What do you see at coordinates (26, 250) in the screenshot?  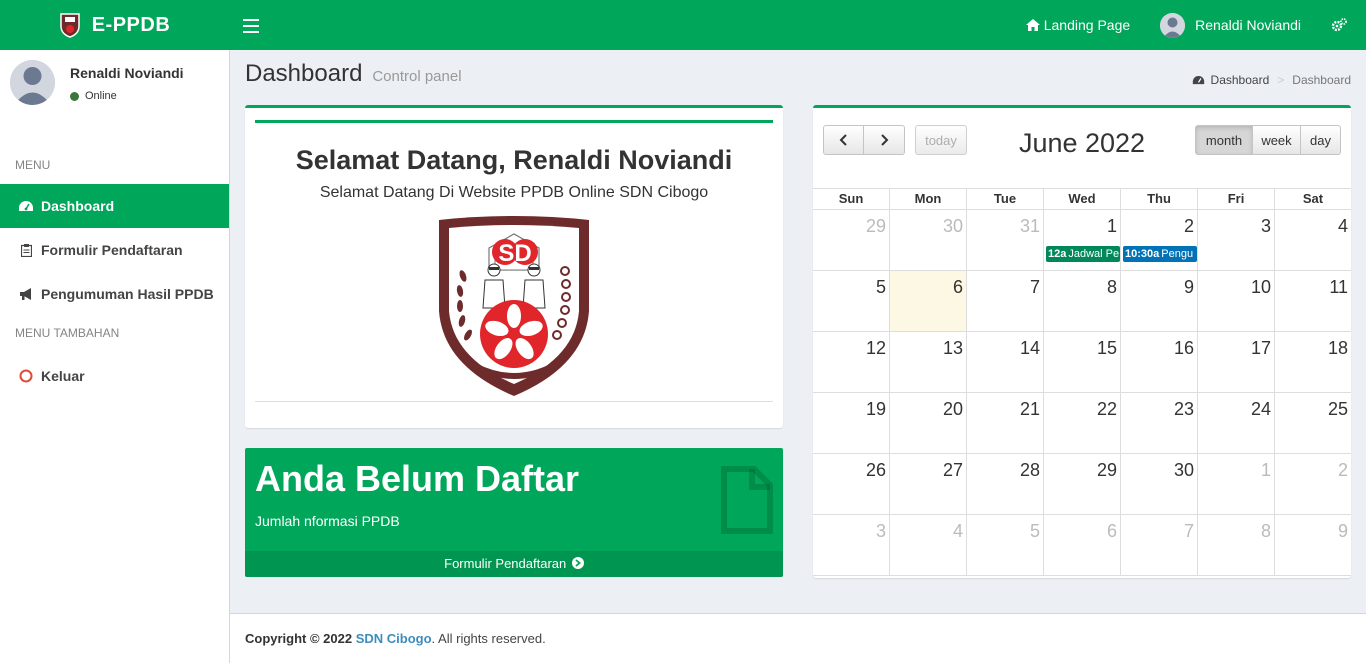 I see `clipboard-icon` at bounding box center [26, 250].